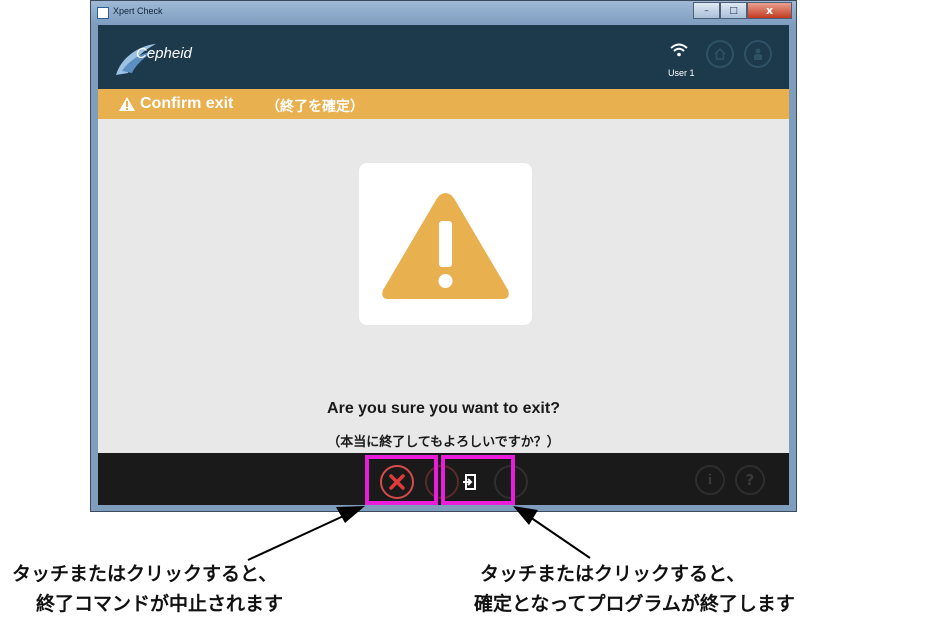 The width and height of the screenshot is (927, 618). I want to click on banner-subtitle: （終了を確定）, so click(315, 107).